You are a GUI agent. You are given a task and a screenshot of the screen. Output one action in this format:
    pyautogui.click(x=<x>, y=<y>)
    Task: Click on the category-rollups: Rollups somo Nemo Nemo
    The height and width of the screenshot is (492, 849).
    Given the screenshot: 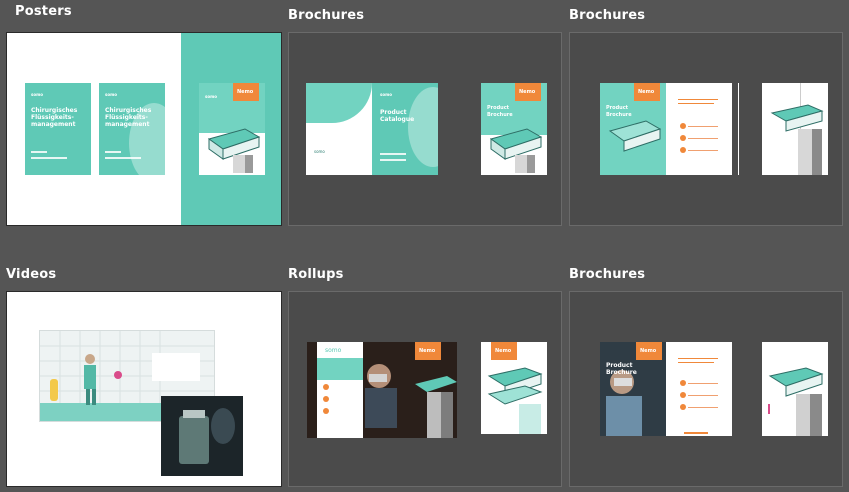 What is the action you would take?
    pyautogui.click(x=425, y=376)
    